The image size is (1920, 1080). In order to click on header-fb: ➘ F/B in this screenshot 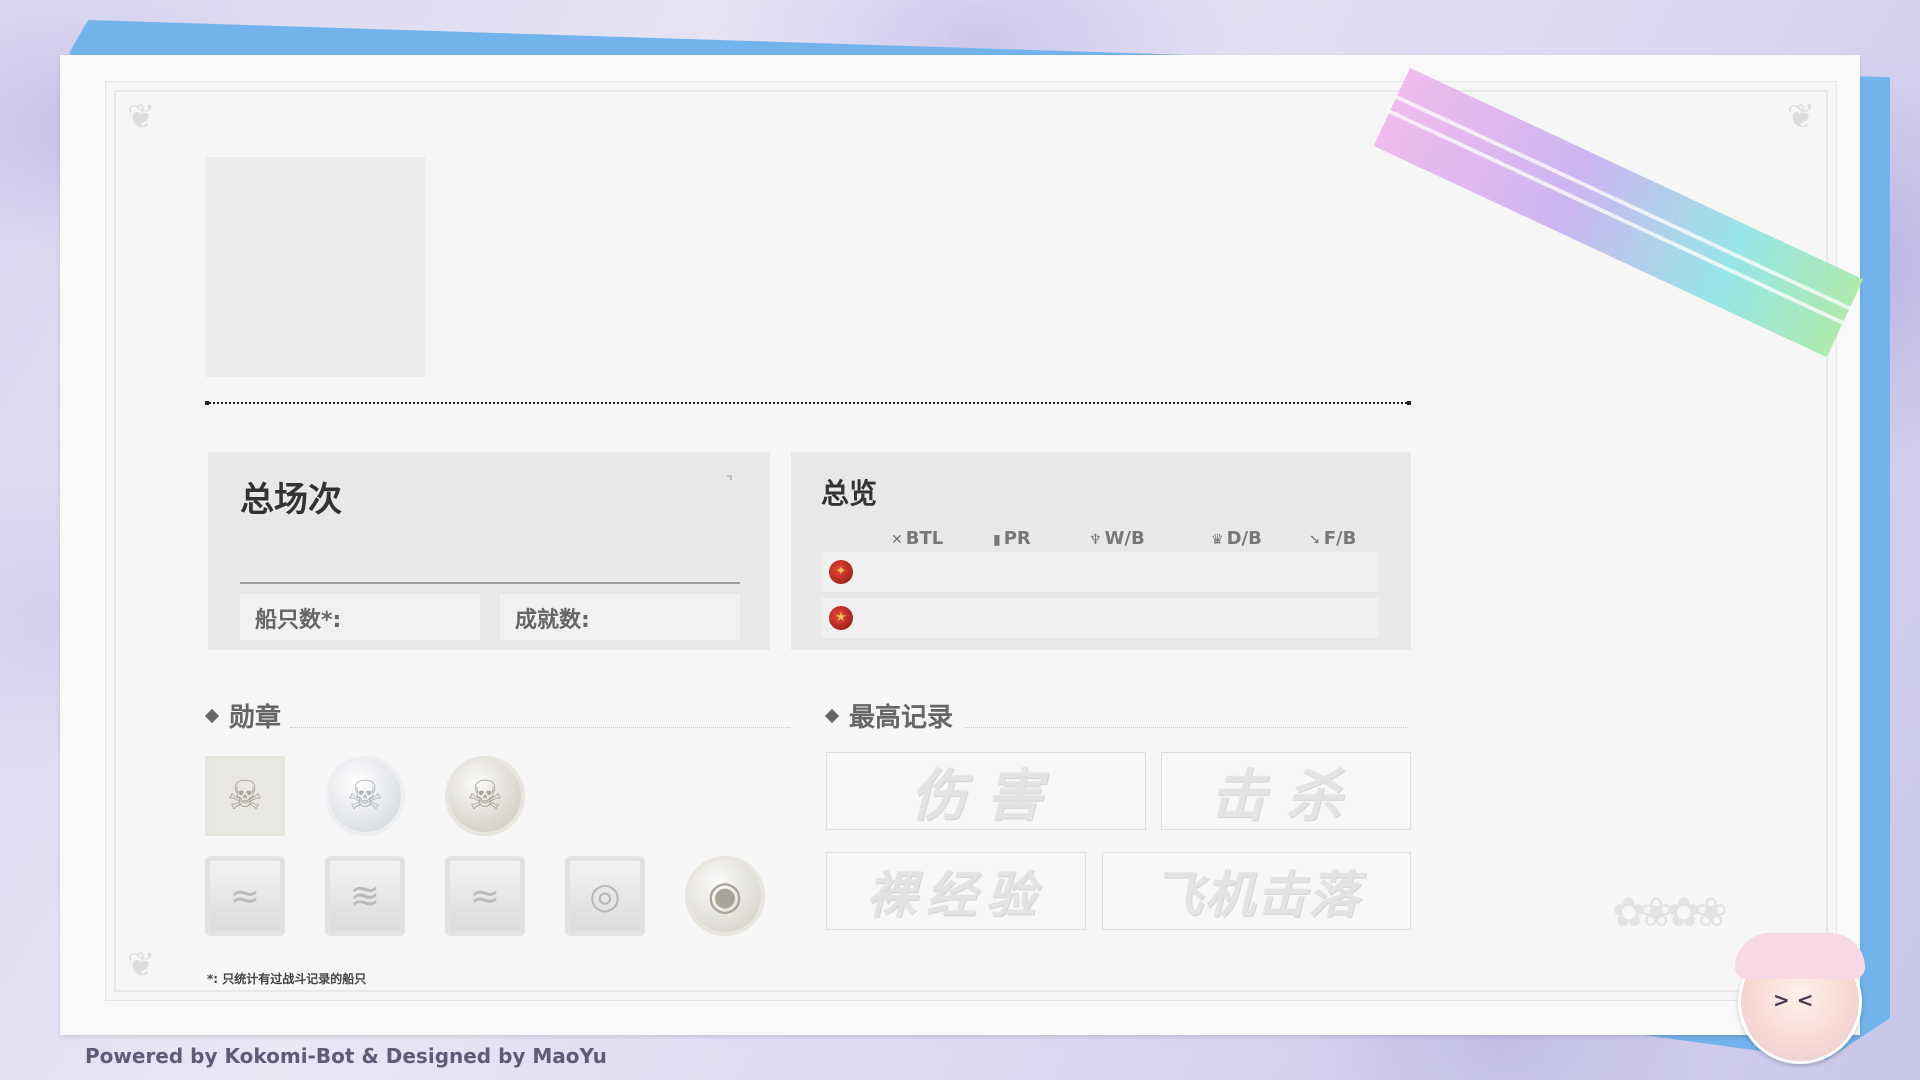, I will do `click(1333, 538)`.